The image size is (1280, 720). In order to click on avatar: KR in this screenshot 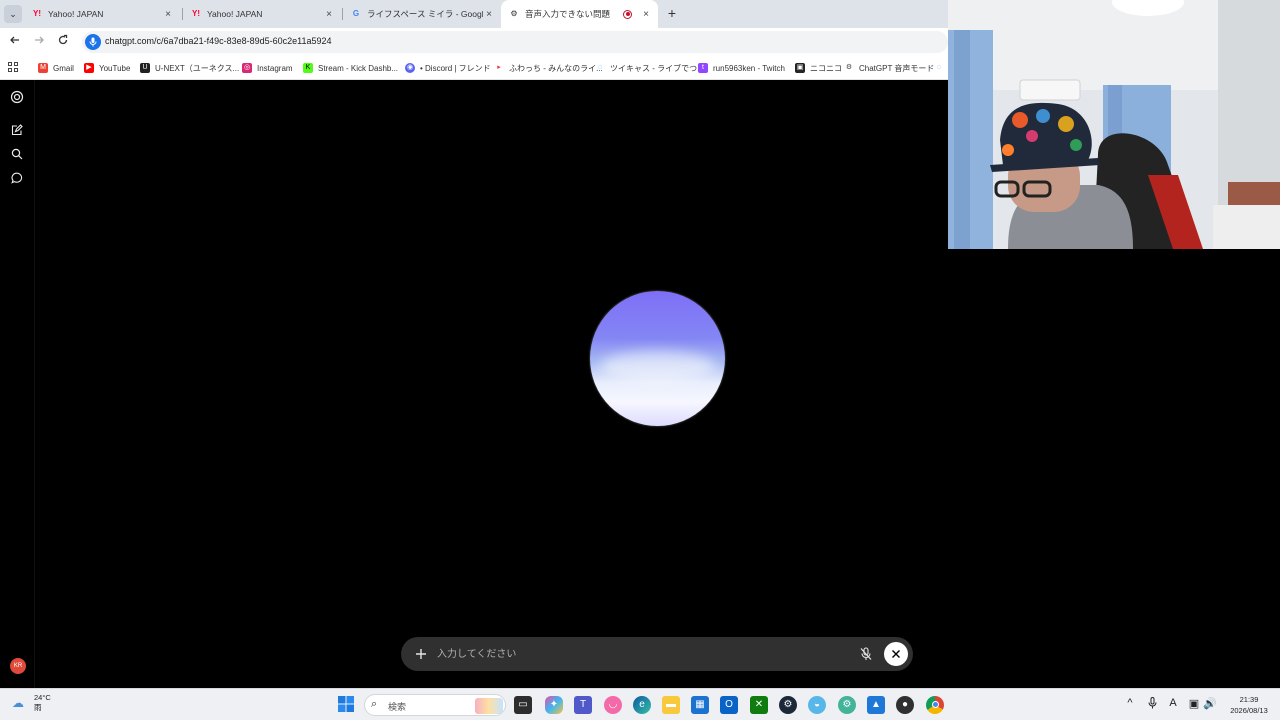, I will do `click(18, 666)`.